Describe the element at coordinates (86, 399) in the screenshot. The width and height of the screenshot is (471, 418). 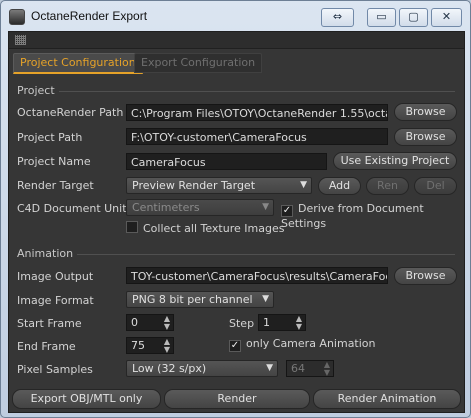
I see `export-obj-mtl-button: Export OBJ/MTL only` at that location.